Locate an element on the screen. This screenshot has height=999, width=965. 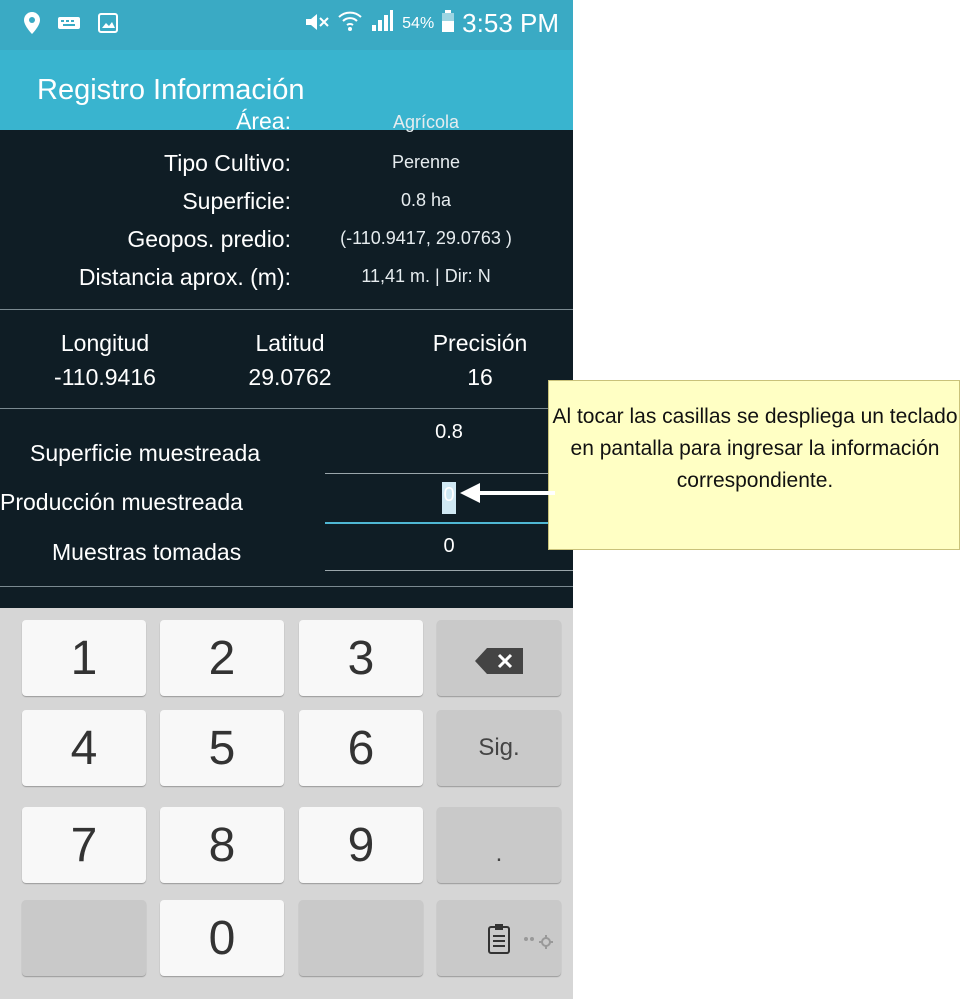
precision-label: Precisión is located at coordinates (480, 343).